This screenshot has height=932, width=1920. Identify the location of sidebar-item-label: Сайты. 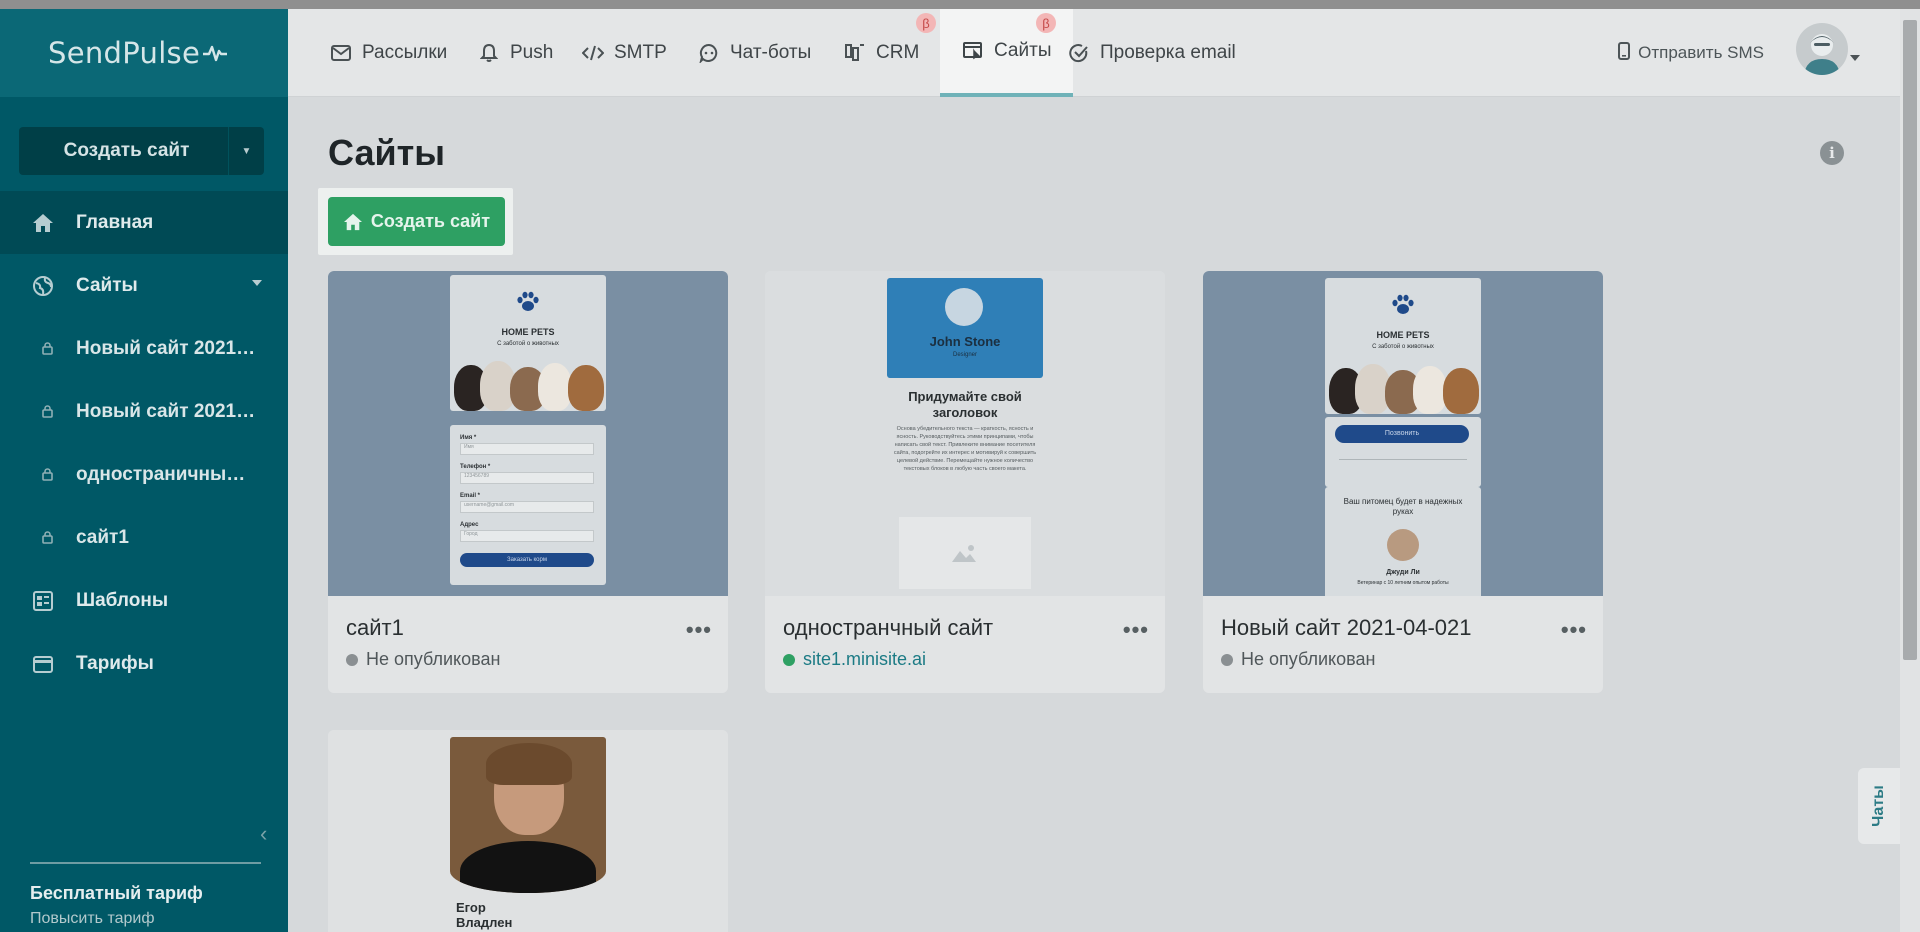
(107, 285).